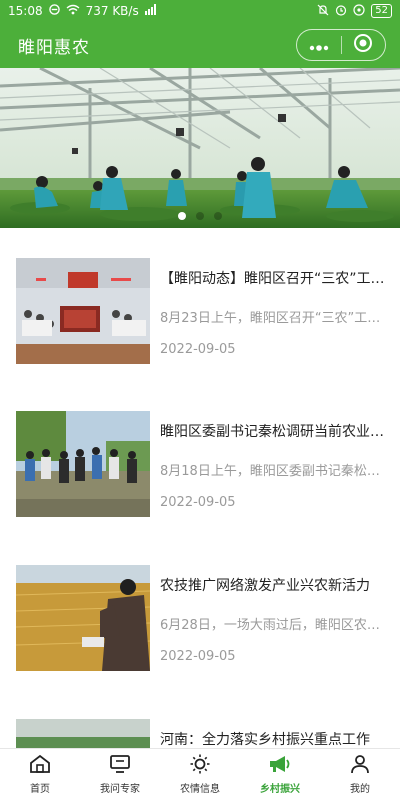 This screenshot has height=800, width=400. I want to click on news-summary: 8月18日上午，睢阳区委副书记秦松调研, so click(272, 471).